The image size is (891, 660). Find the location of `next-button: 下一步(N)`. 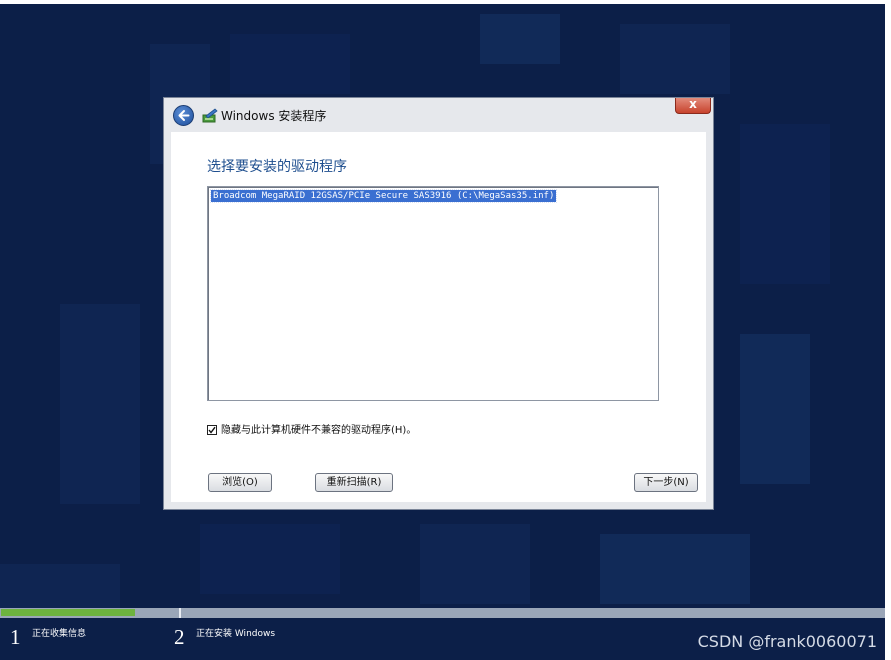

next-button: 下一步(N) is located at coordinates (666, 482).